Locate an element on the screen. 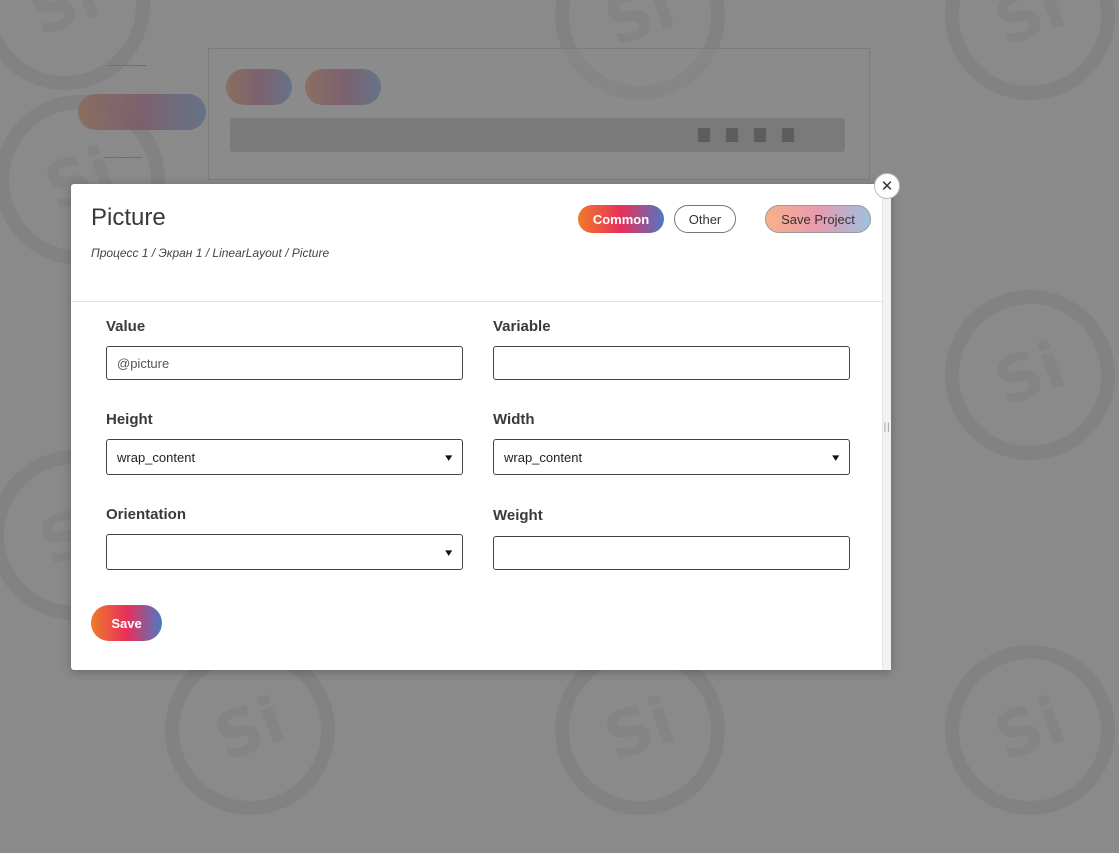 Image resolution: width=1119 pixels, height=853 pixels. variable-input is located at coordinates (671, 363).